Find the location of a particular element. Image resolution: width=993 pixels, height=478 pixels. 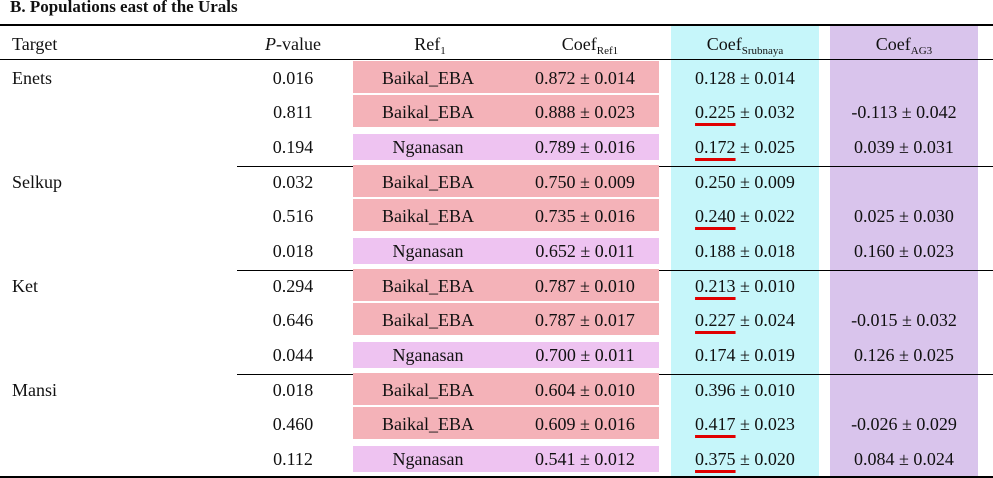

coef-ref: 0.652 ± 0.011 is located at coordinates (585, 251).